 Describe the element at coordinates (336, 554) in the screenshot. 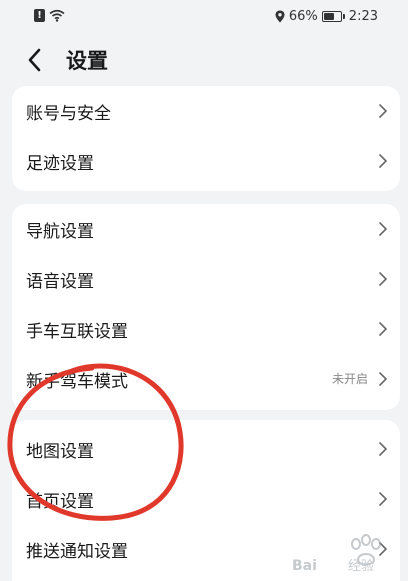

I see `baidu-jingyan-watermark: Bai 经验` at that location.